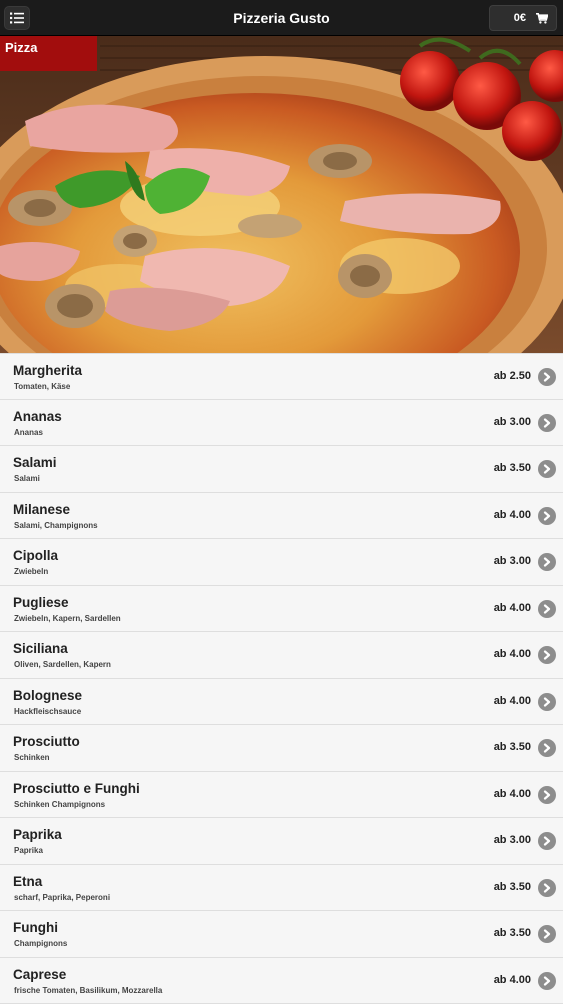 The width and height of the screenshot is (563, 1004). I want to click on item-name: Cipolla, so click(35, 555).